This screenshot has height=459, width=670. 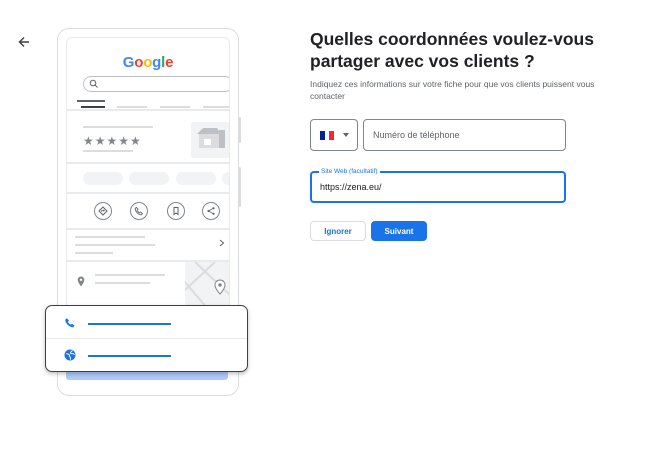 I want to click on arrow-left-icon, so click(x=23, y=42).